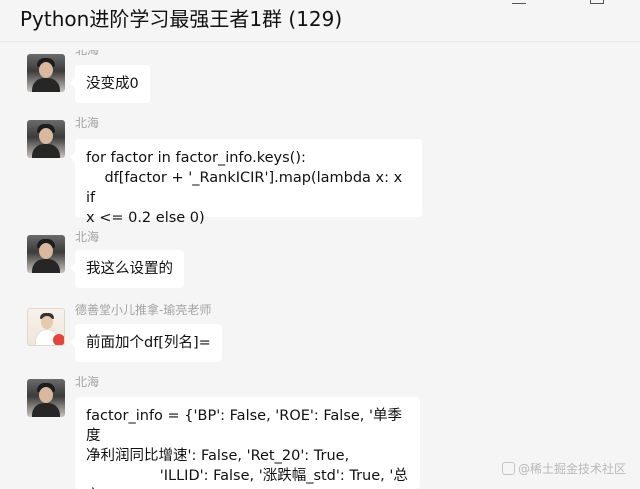 The height and width of the screenshot is (489, 640). What do you see at coordinates (58, 339) in the screenshot?
I see `badge-icon` at bounding box center [58, 339].